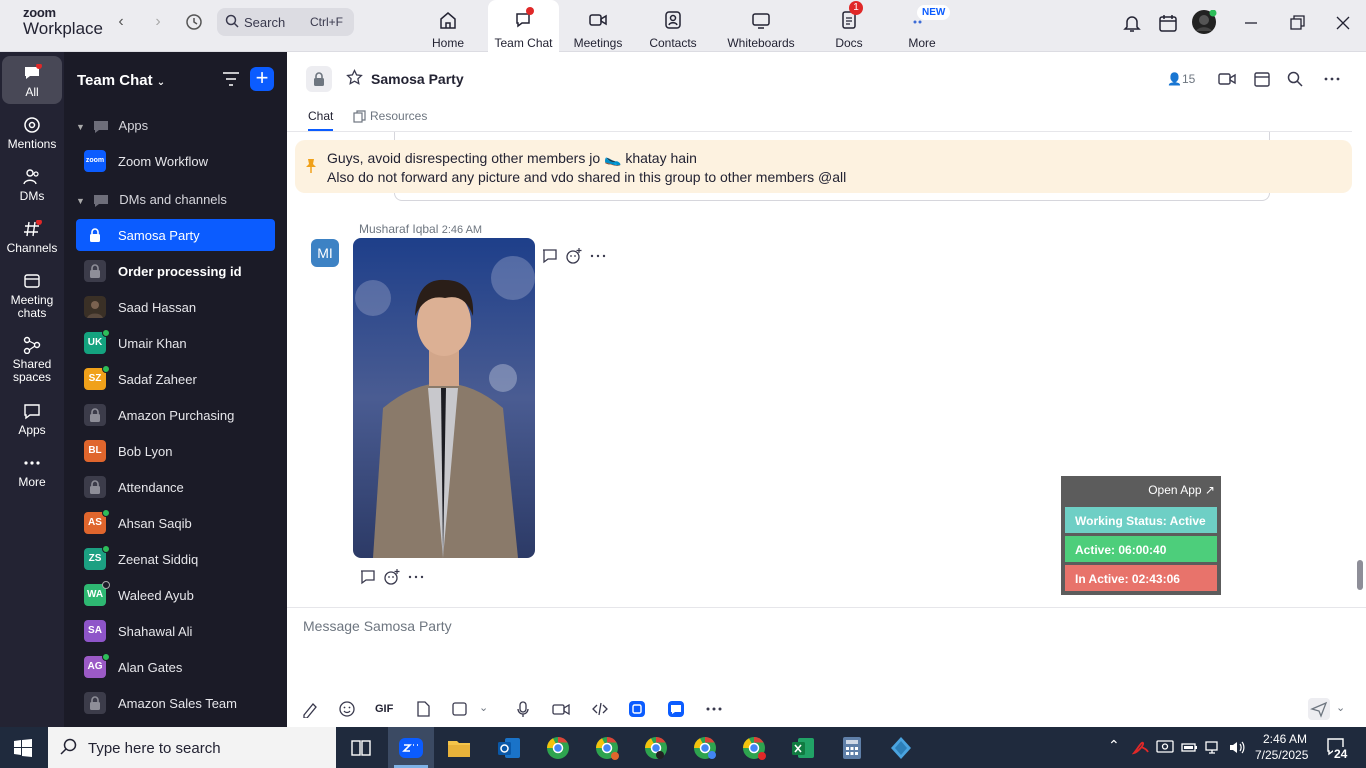 The width and height of the screenshot is (1366, 768). What do you see at coordinates (175, 451) in the screenshot?
I see `sidebar-item-bob-lyon: BL Bob Lyon` at bounding box center [175, 451].